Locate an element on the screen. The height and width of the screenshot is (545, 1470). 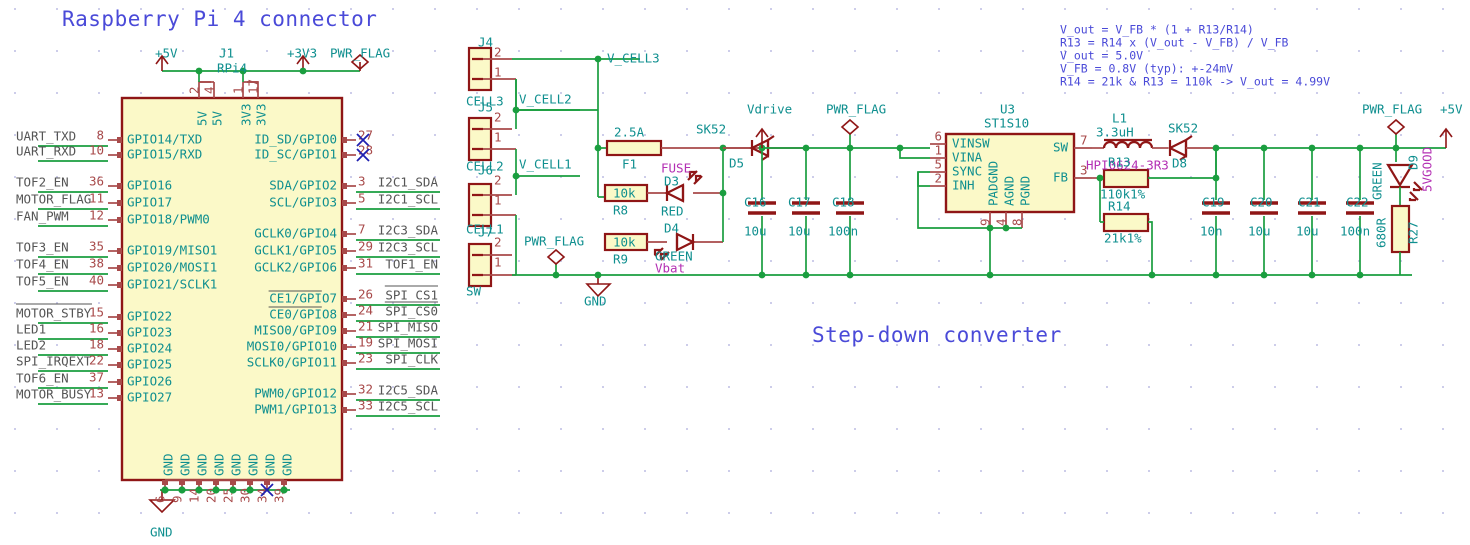
j1-left-pin-number: 40 is located at coordinates (96, 280).